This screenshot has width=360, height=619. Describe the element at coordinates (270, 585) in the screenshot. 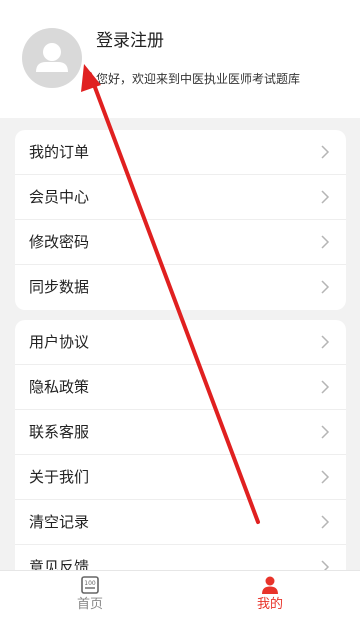

I see `user-icon` at that location.